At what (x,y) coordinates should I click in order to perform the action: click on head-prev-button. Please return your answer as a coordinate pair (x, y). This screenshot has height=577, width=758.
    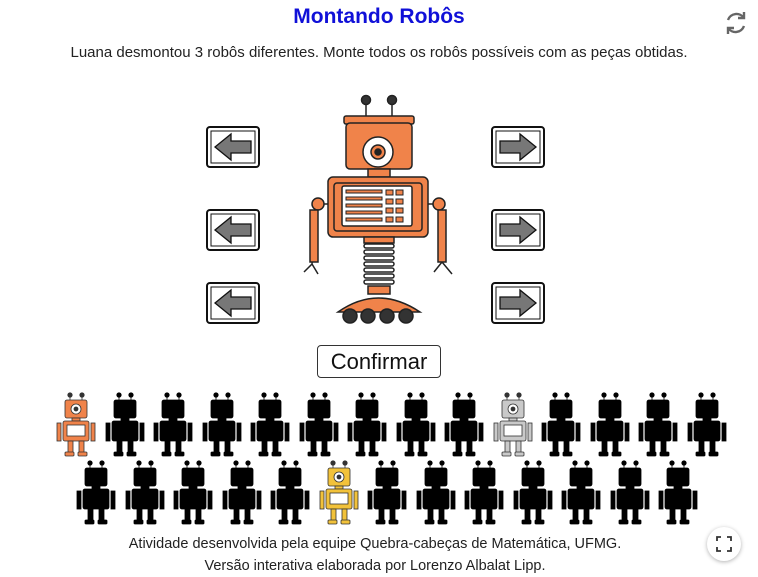
    Looking at the image, I should click on (233, 147).